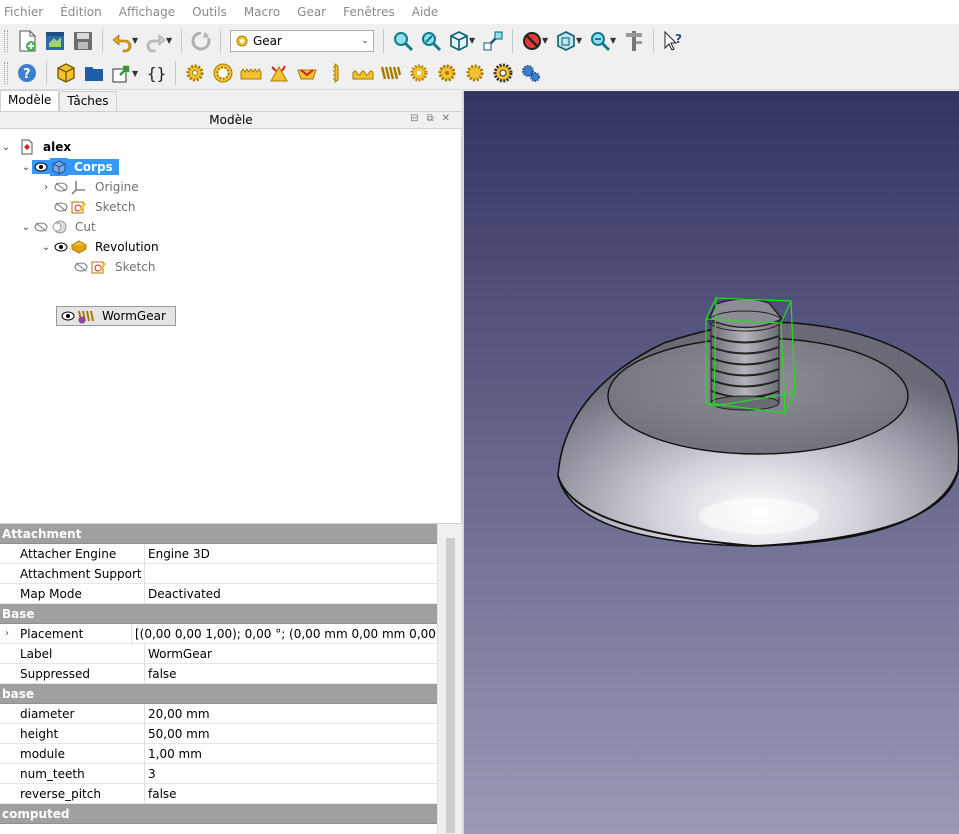 The width and height of the screenshot is (959, 834). Describe the element at coordinates (156, 73) in the screenshot. I see `braces-icon: {}` at that location.